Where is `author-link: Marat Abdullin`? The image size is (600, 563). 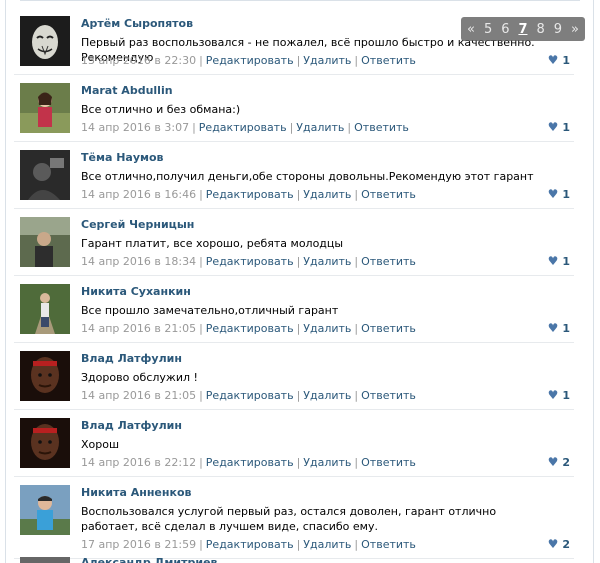 author-link: Marat Abdullin is located at coordinates (127, 90).